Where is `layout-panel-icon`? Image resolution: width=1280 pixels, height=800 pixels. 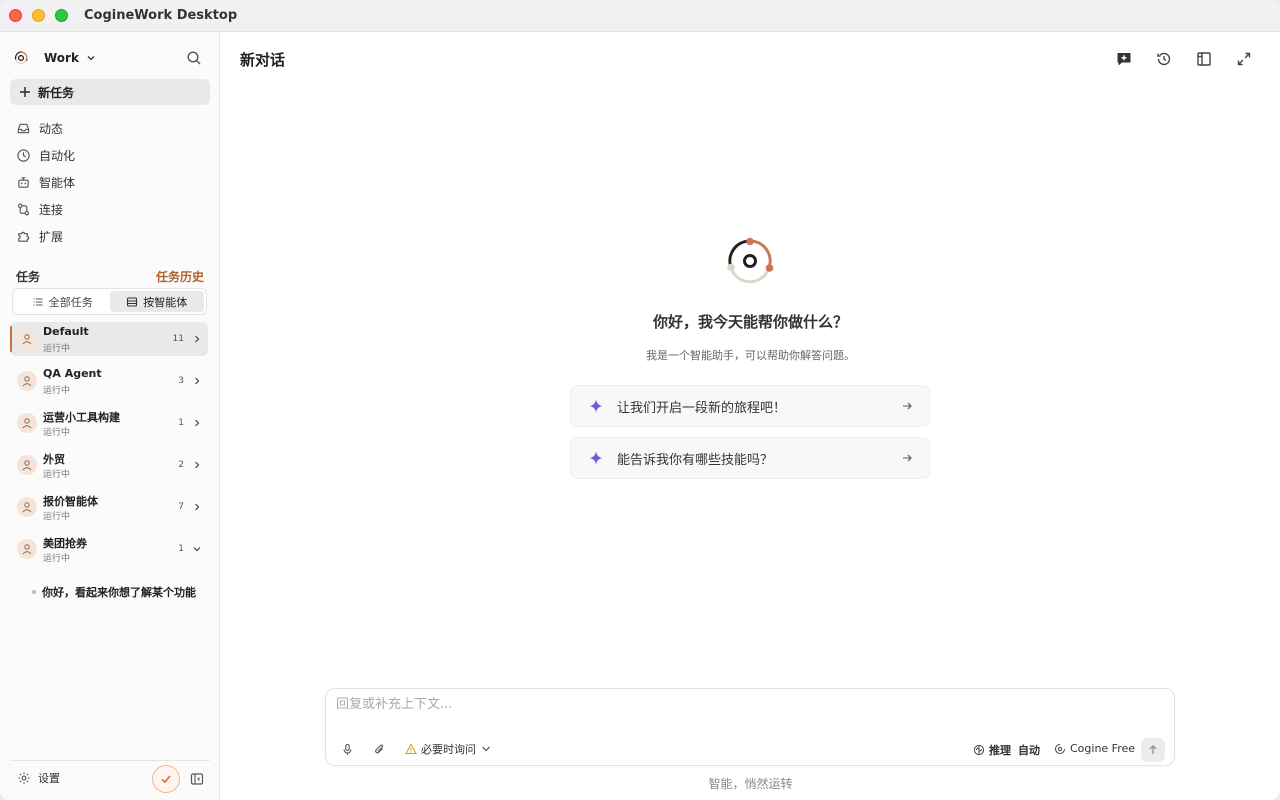 layout-panel-icon is located at coordinates (1204, 59).